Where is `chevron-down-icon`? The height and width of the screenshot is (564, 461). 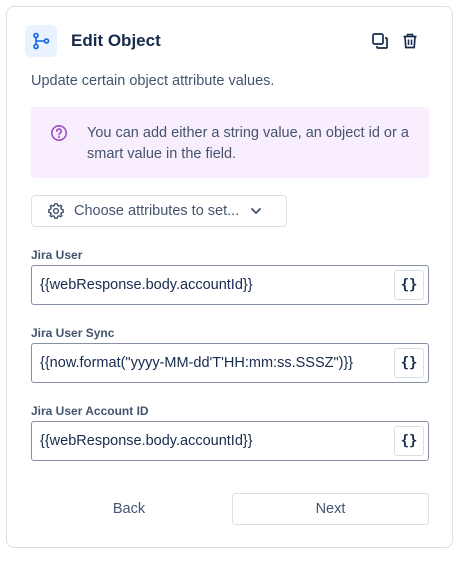
chevron-down-icon is located at coordinates (256, 211).